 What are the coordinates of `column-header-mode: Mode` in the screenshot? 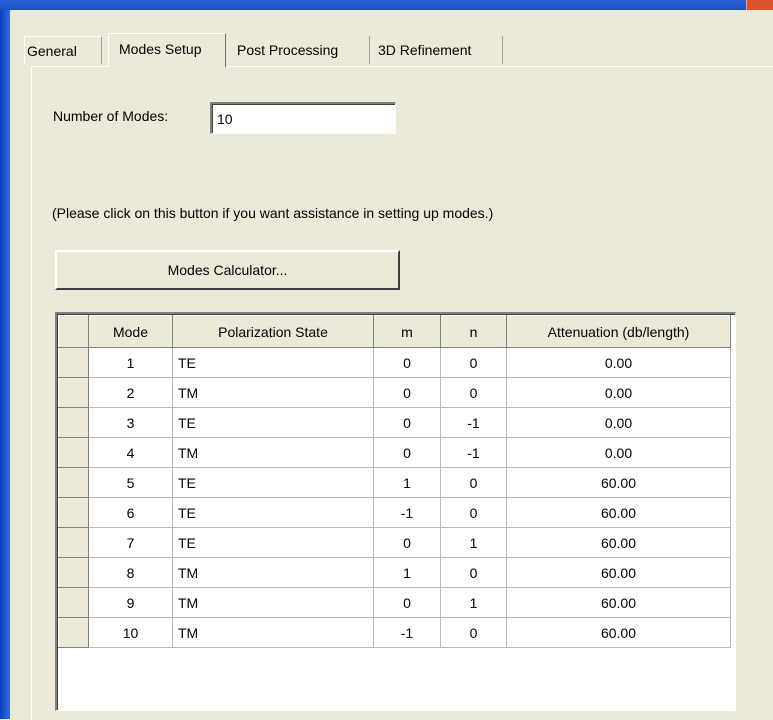 It's located at (130, 331).